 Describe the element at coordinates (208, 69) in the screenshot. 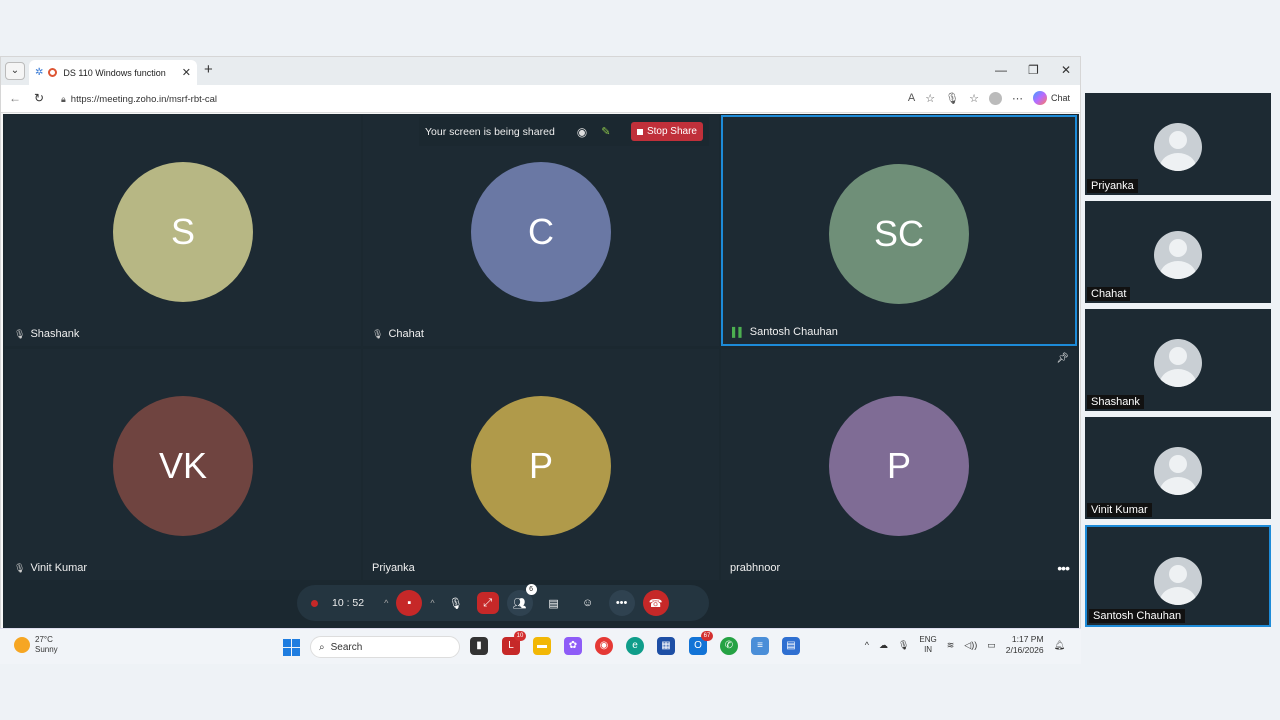

I see `new-tab-button: +` at that location.